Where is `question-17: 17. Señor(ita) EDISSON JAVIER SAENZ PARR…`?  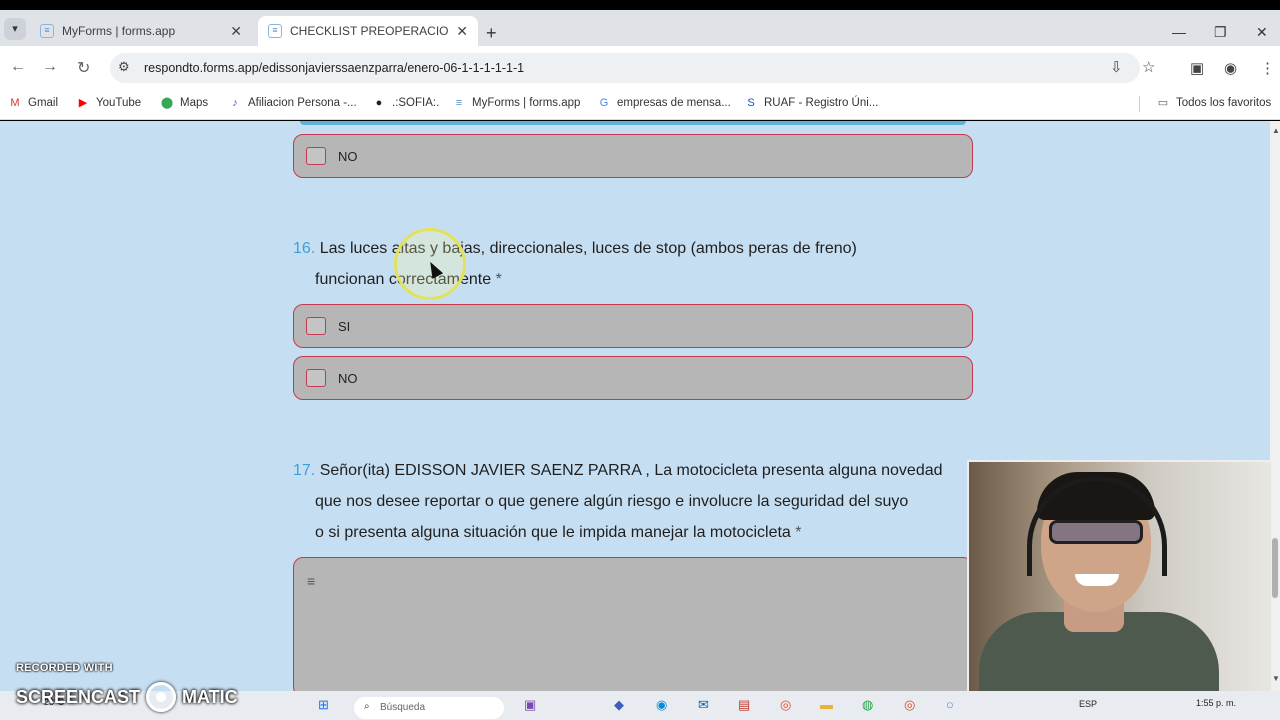
question-17: 17. Señor(ita) EDISSON JAVIER SAENZ PARR… is located at coordinates (618, 501).